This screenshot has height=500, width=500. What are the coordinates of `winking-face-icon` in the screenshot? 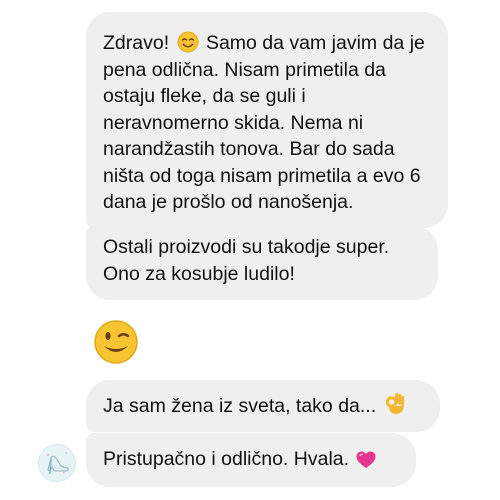 It's located at (116, 342).